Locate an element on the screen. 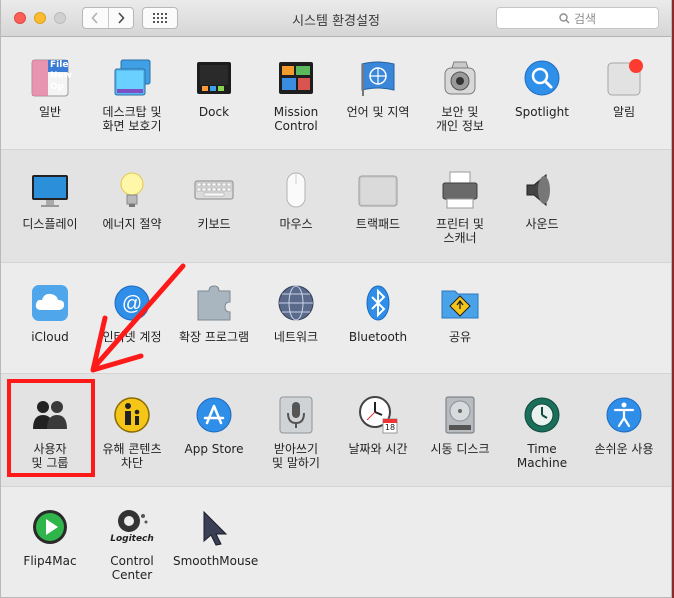 The image size is (674, 598). annotation-arrow is located at coordinates (138, 318).